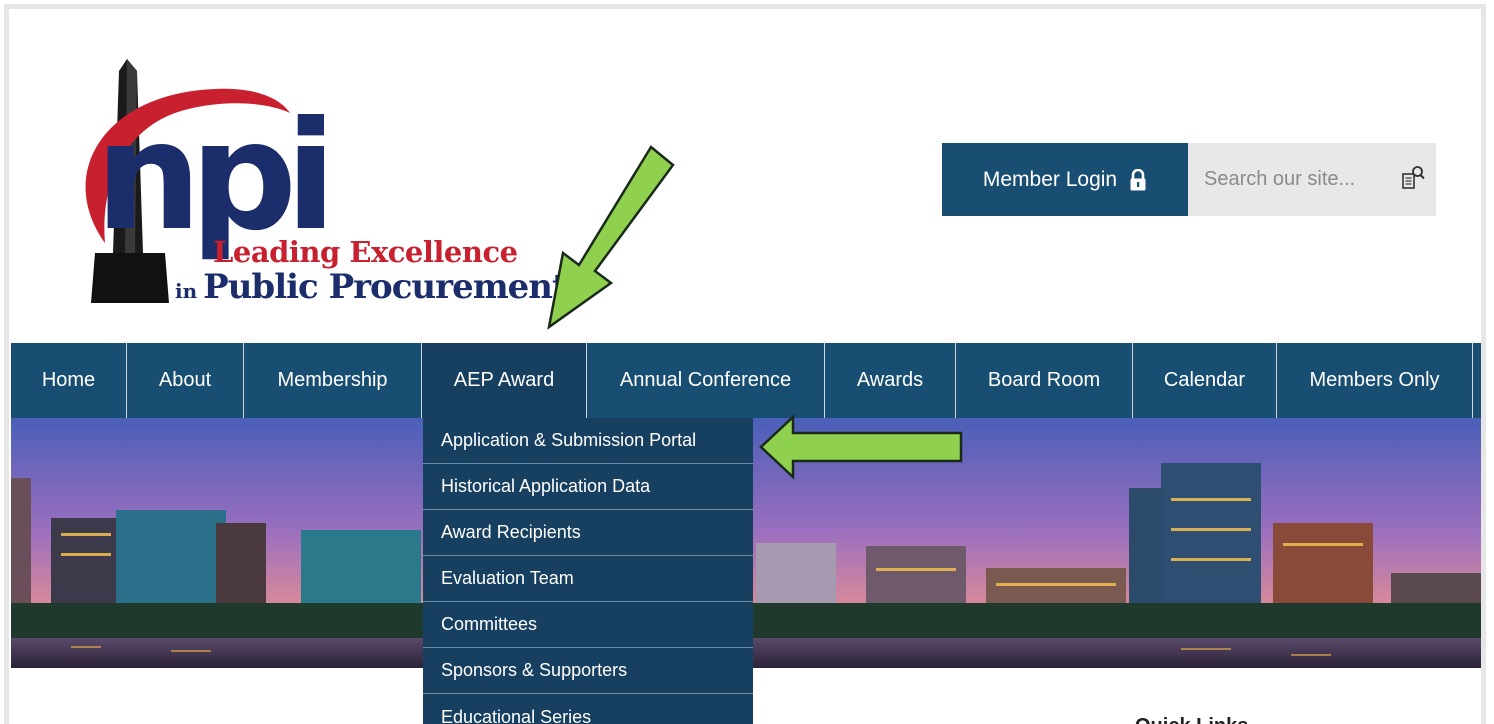 This screenshot has width=1494, height=724. Describe the element at coordinates (1138, 179) in the screenshot. I see `lock-icon` at that location.